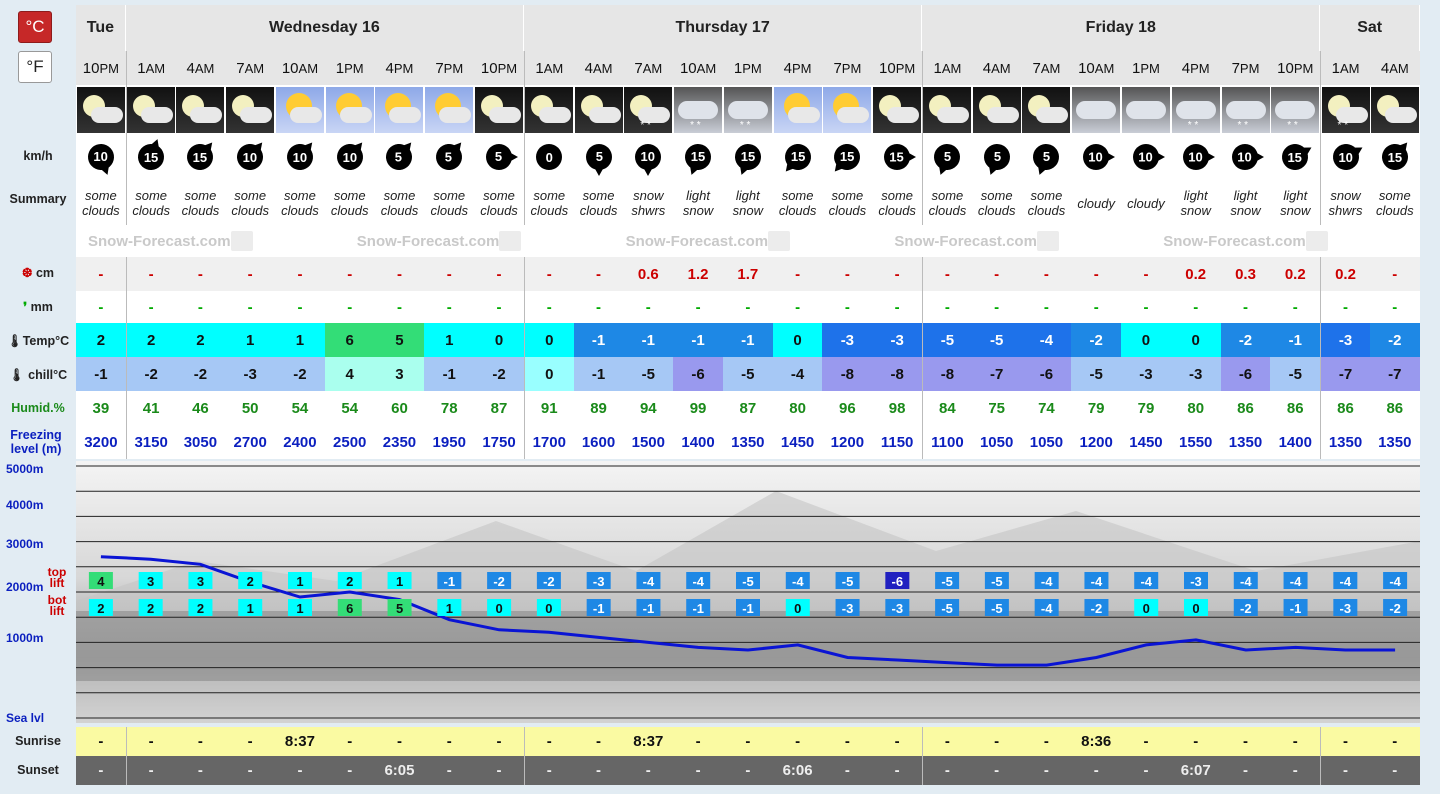 Image resolution: width=1440 pixels, height=794 pixels. I want to click on thermometer-icon: 🌡, so click(18, 375).